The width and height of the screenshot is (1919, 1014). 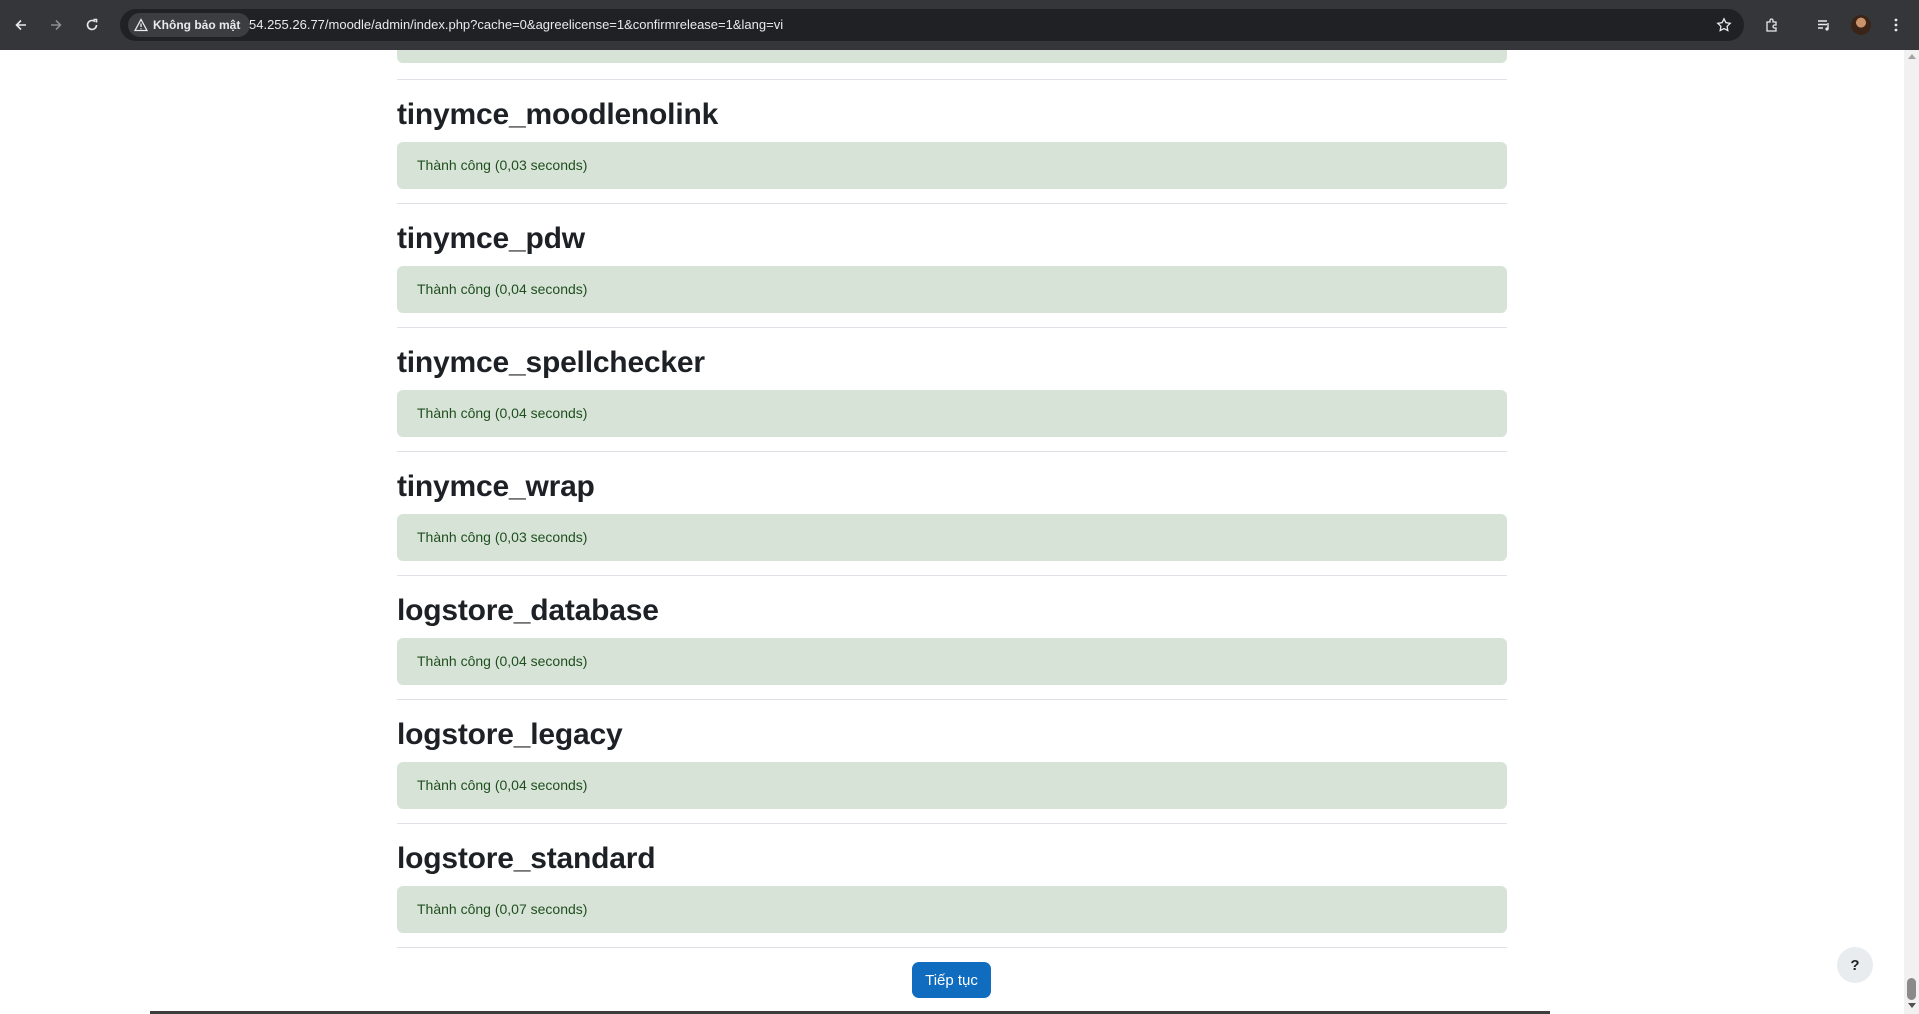 What do you see at coordinates (92, 25) in the screenshot?
I see `reload-icon` at bounding box center [92, 25].